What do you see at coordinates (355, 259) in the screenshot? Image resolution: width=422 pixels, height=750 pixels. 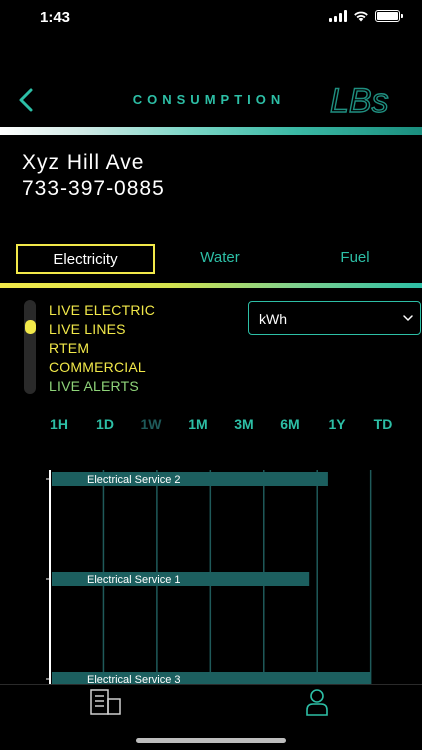 I see `tab-fuel: Fuel` at bounding box center [355, 259].